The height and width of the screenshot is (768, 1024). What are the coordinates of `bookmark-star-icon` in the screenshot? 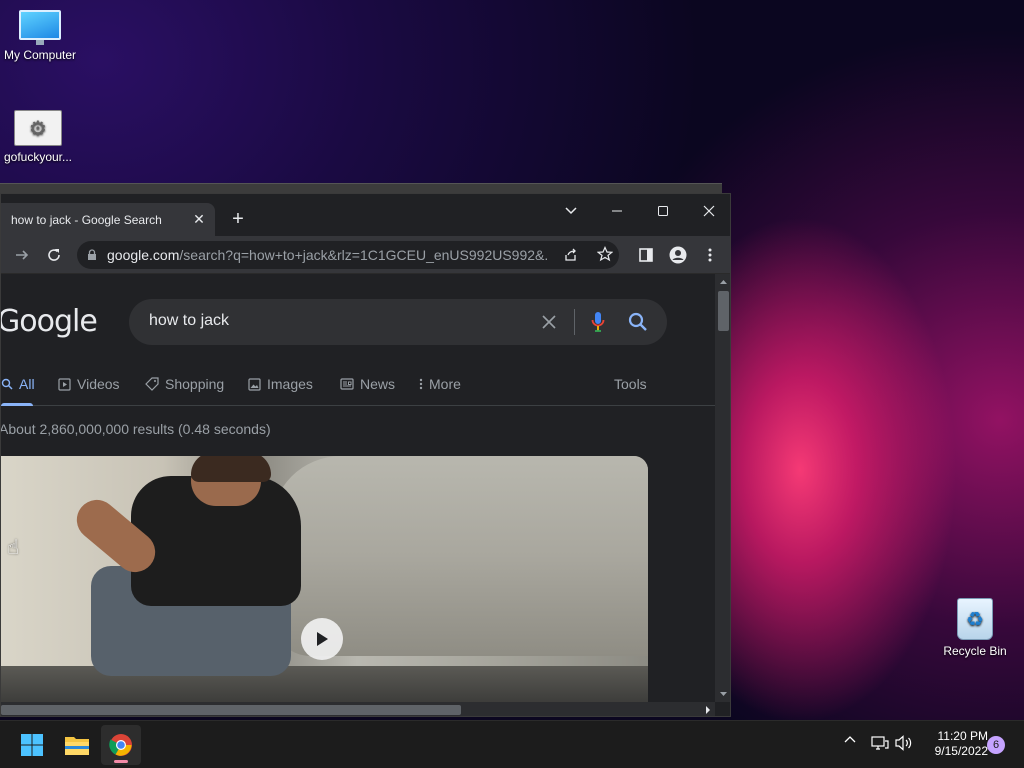 It's located at (605, 256).